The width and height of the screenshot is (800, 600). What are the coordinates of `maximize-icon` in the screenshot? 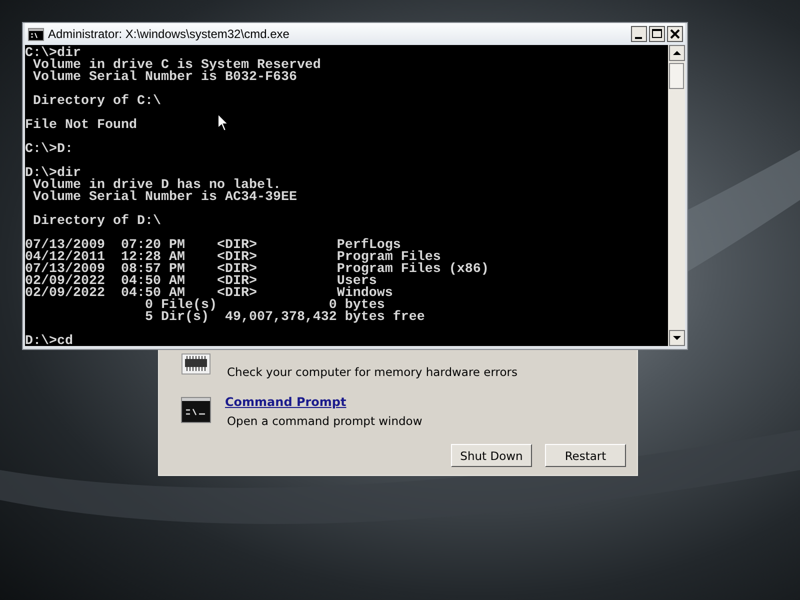 It's located at (657, 34).